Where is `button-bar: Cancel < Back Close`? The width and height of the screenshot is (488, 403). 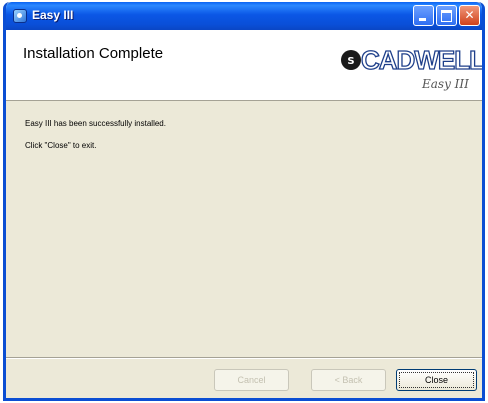
button-bar: Cancel < Back Close is located at coordinates (244, 377).